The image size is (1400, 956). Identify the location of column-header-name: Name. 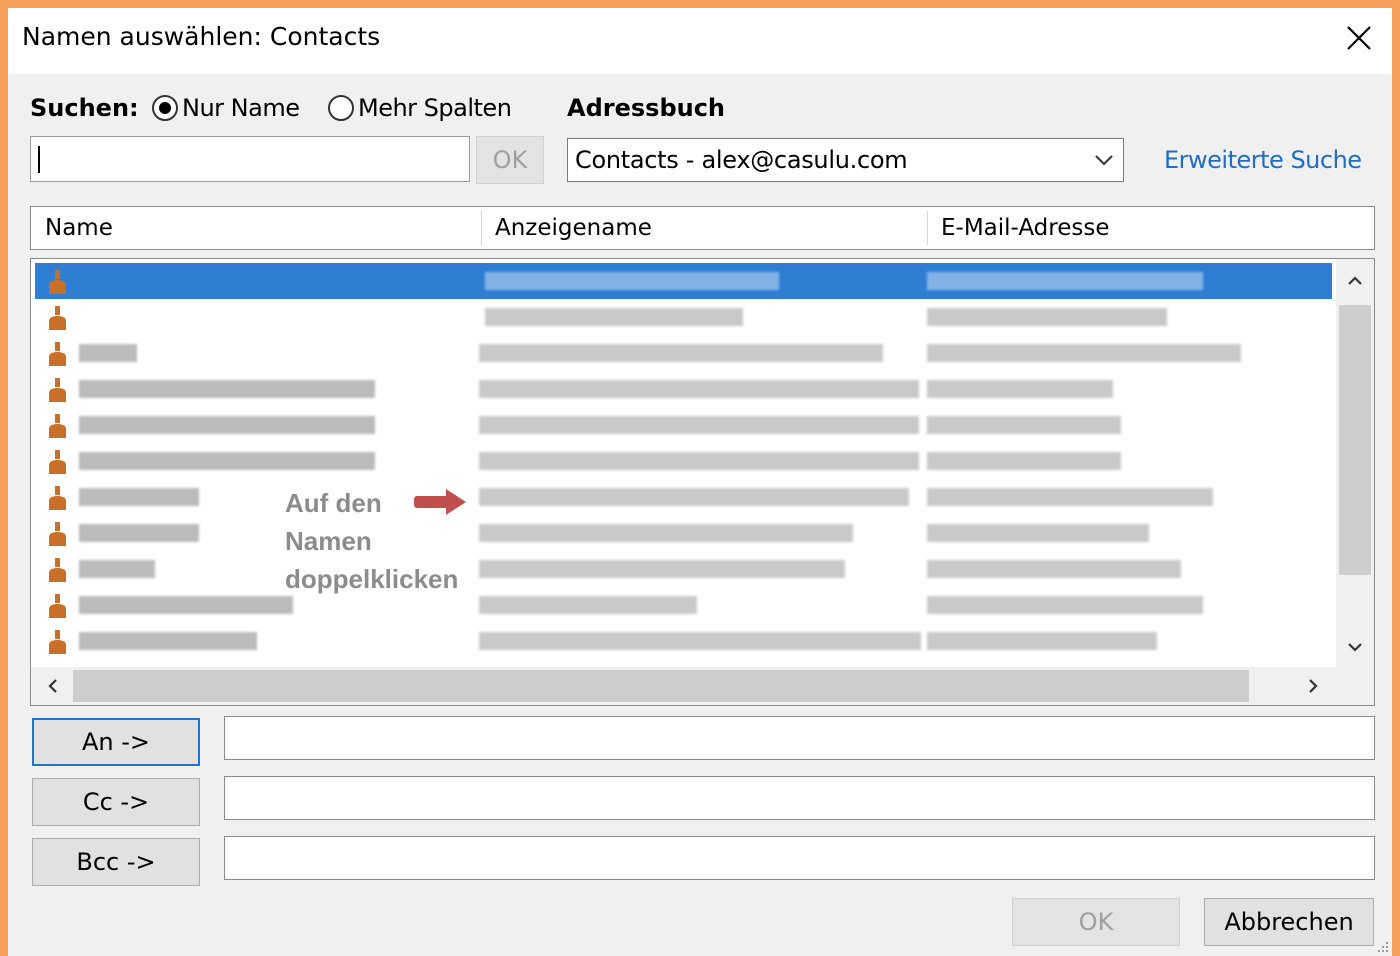
(256, 228).